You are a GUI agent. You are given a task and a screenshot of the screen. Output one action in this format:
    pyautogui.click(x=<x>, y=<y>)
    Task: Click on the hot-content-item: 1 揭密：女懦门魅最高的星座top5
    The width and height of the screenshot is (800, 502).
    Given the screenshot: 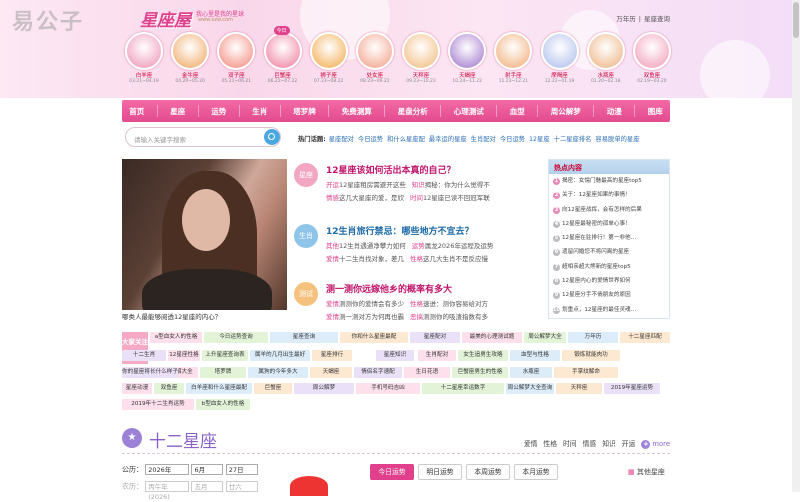 What is the action you would take?
    pyautogui.click(x=609, y=181)
    